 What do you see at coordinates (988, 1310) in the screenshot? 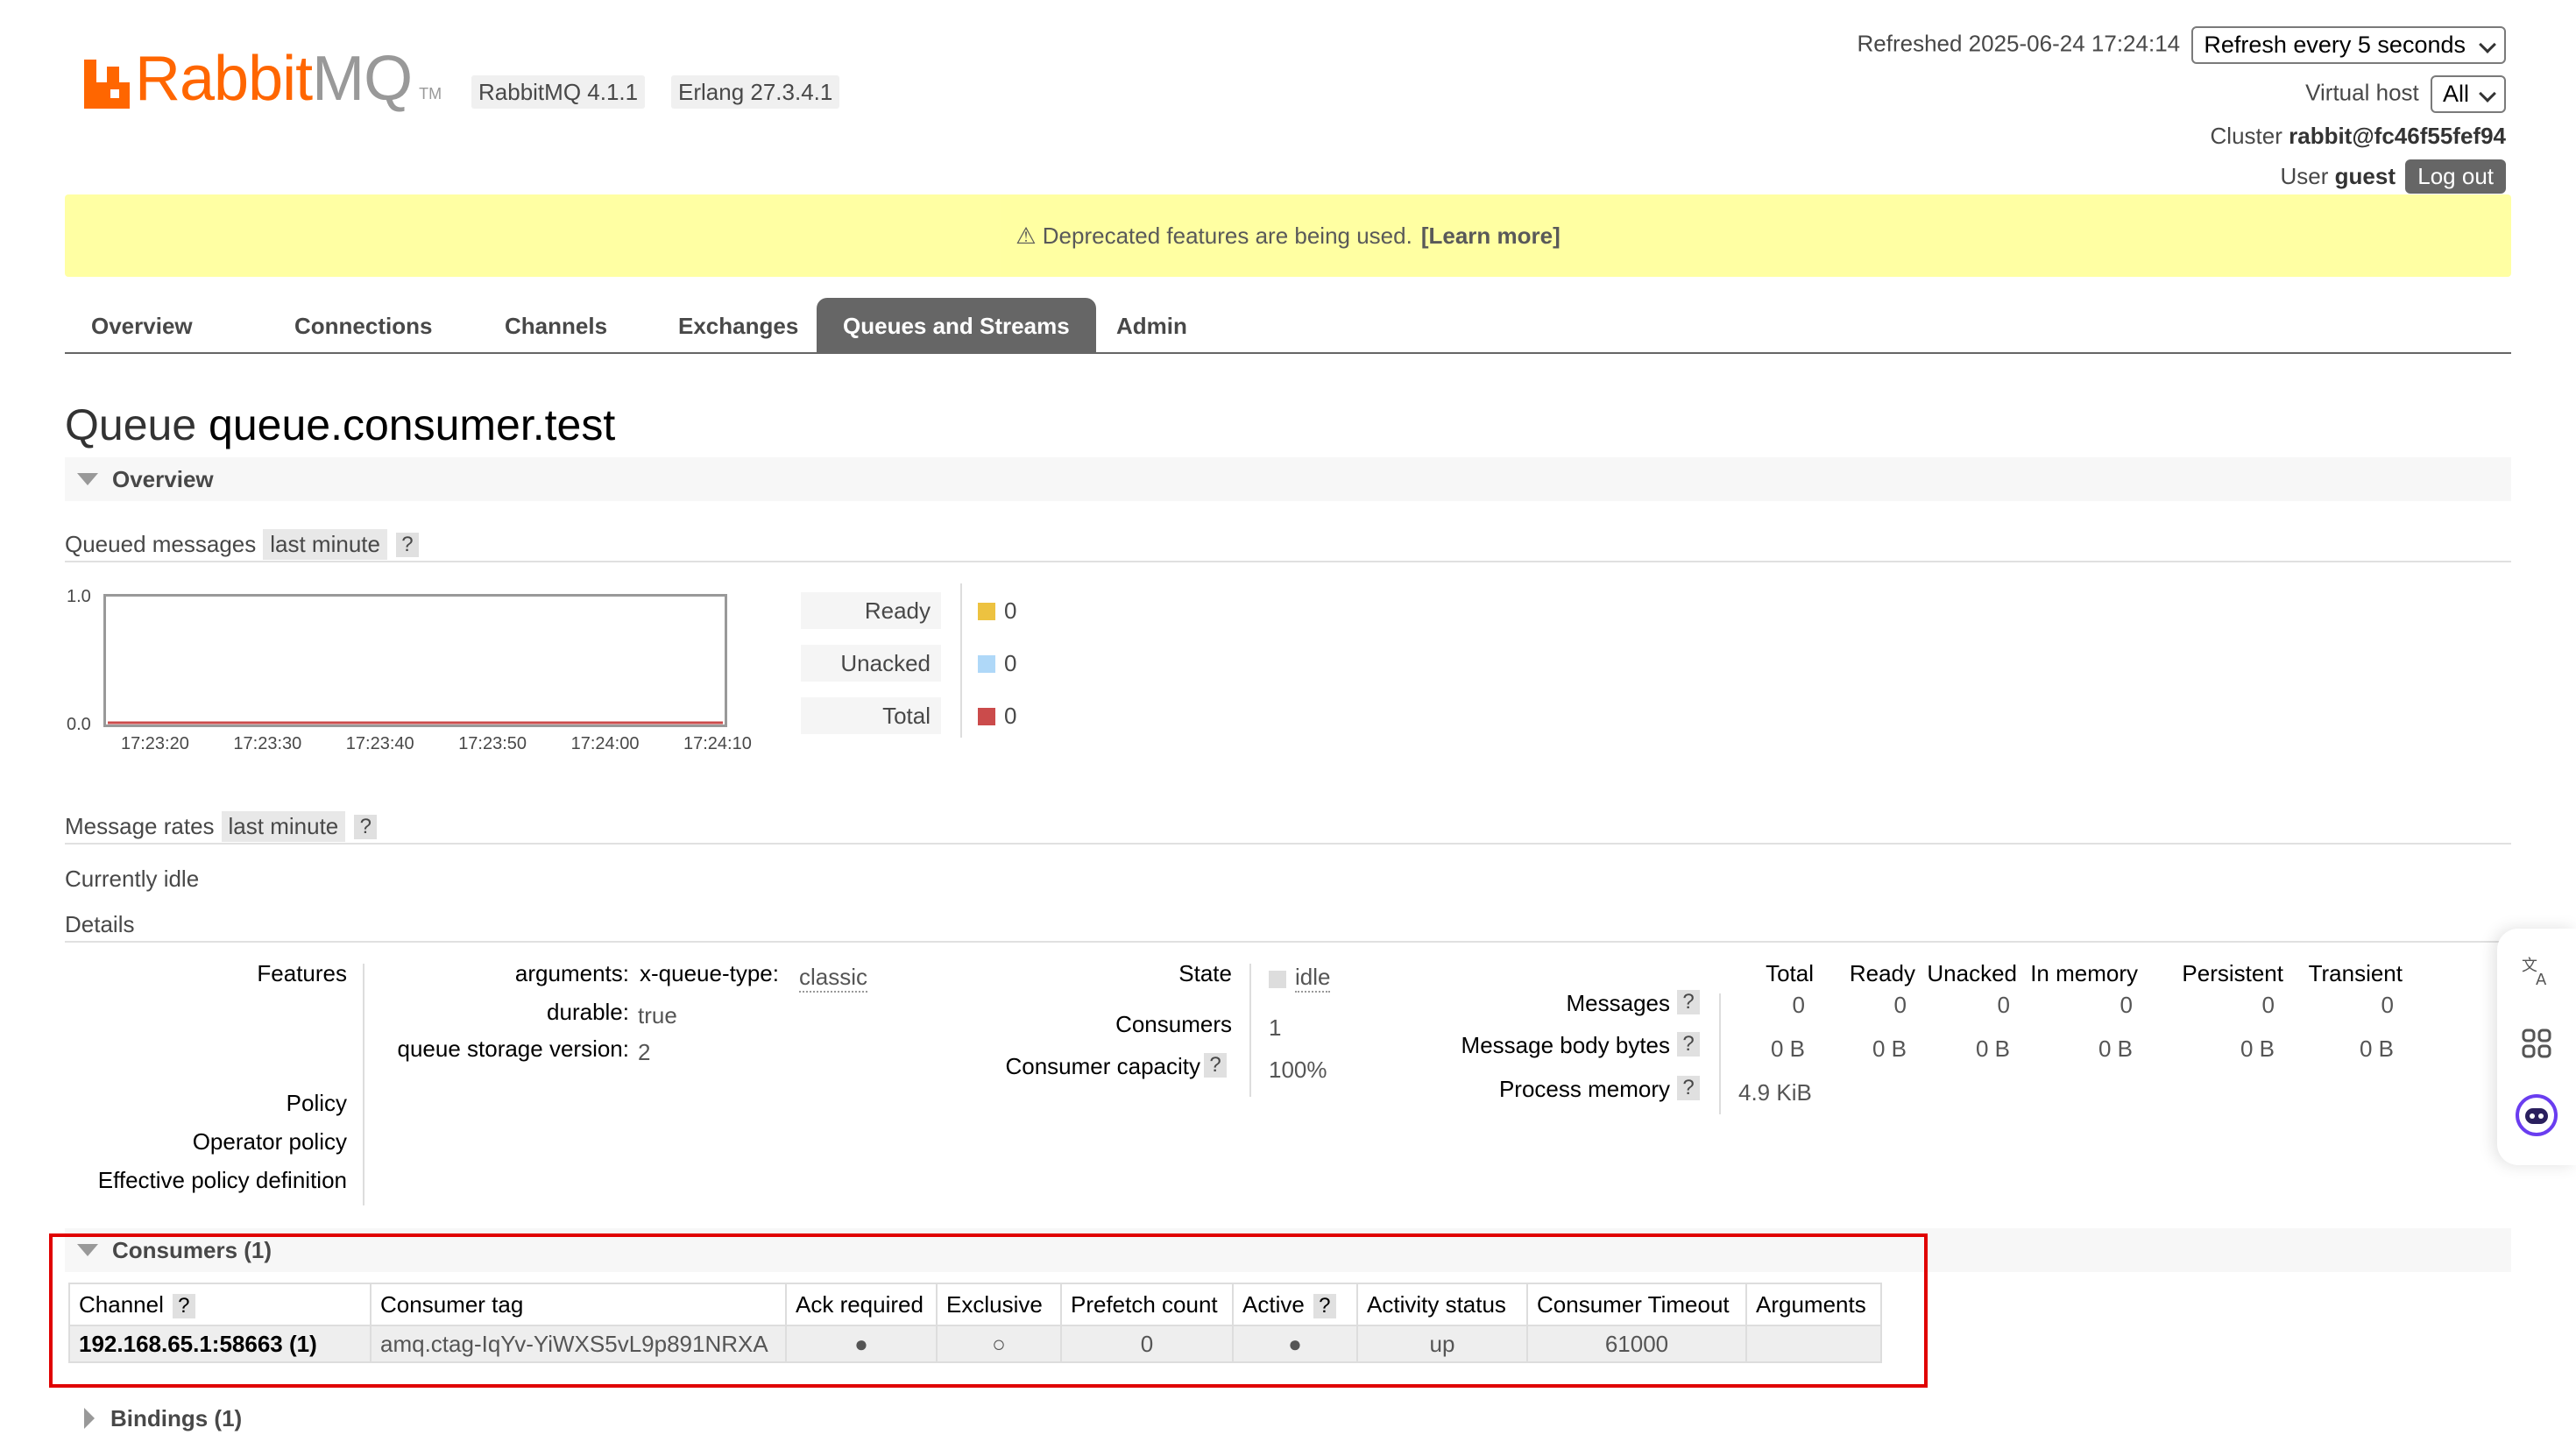
I see `consumers-highlight-box` at bounding box center [988, 1310].